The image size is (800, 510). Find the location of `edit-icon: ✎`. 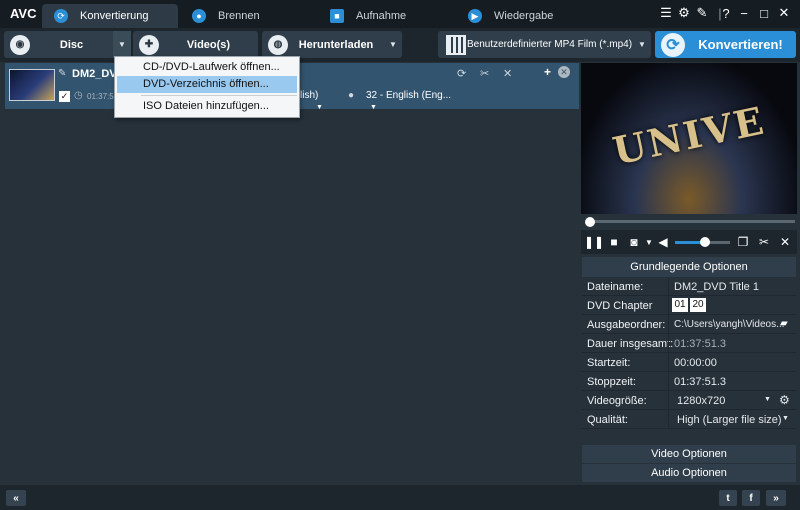

edit-icon: ✎ is located at coordinates (62, 73).